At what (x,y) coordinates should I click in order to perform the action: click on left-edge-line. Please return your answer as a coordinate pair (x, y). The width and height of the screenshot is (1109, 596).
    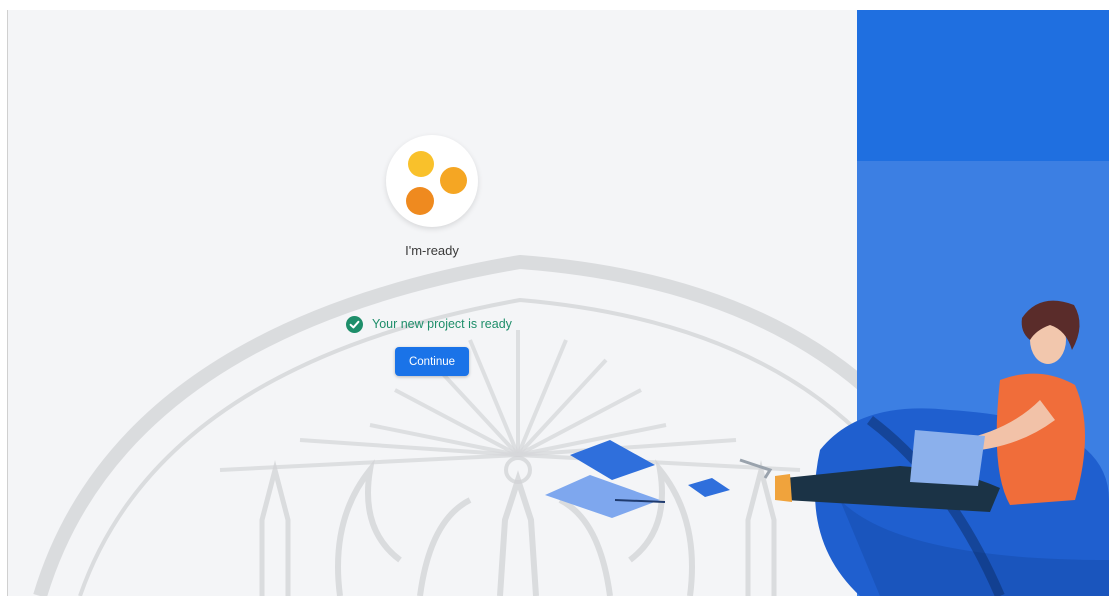
    Looking at the image, I should click on (7, 303).